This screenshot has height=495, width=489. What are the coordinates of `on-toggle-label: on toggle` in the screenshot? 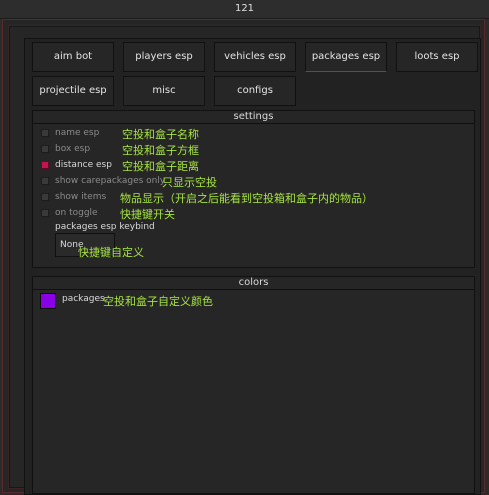 It's located at (76, 213).